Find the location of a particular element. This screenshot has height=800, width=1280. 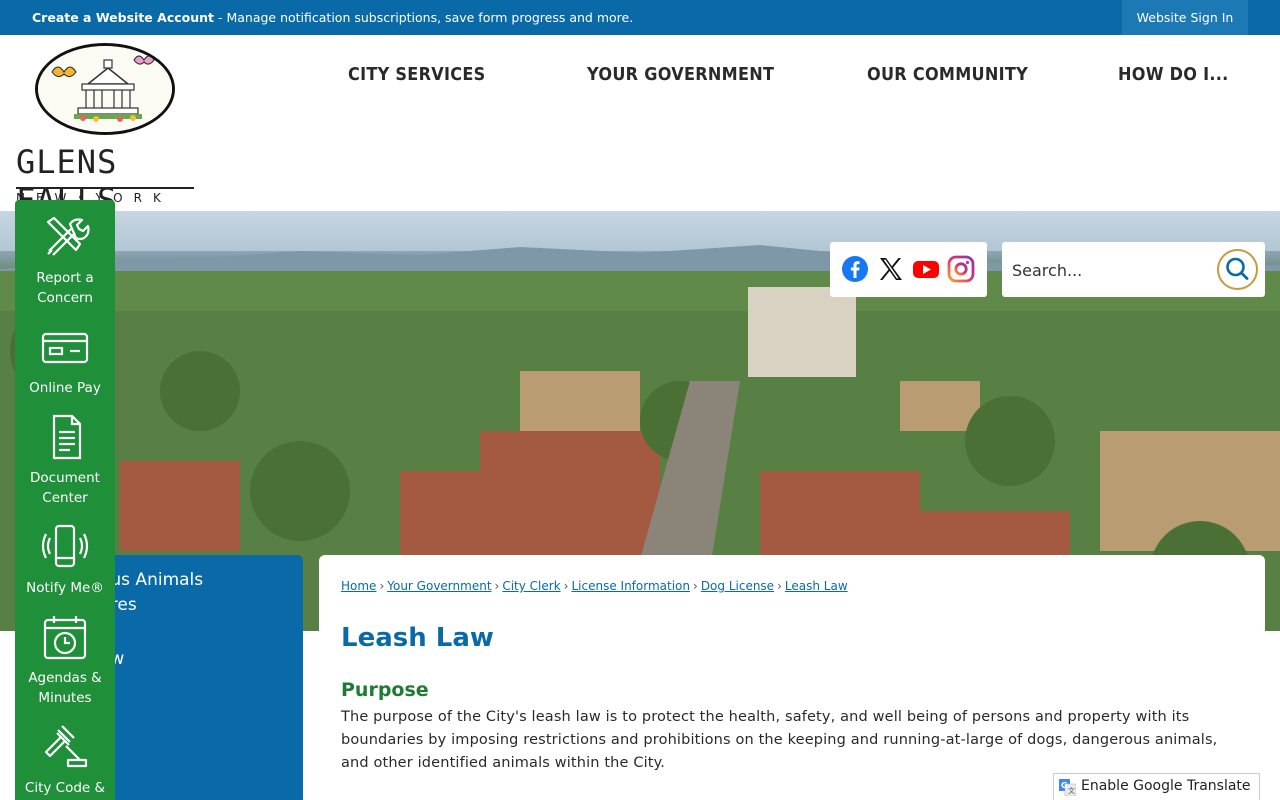

logo-divider is located at coordinates (105, 188).